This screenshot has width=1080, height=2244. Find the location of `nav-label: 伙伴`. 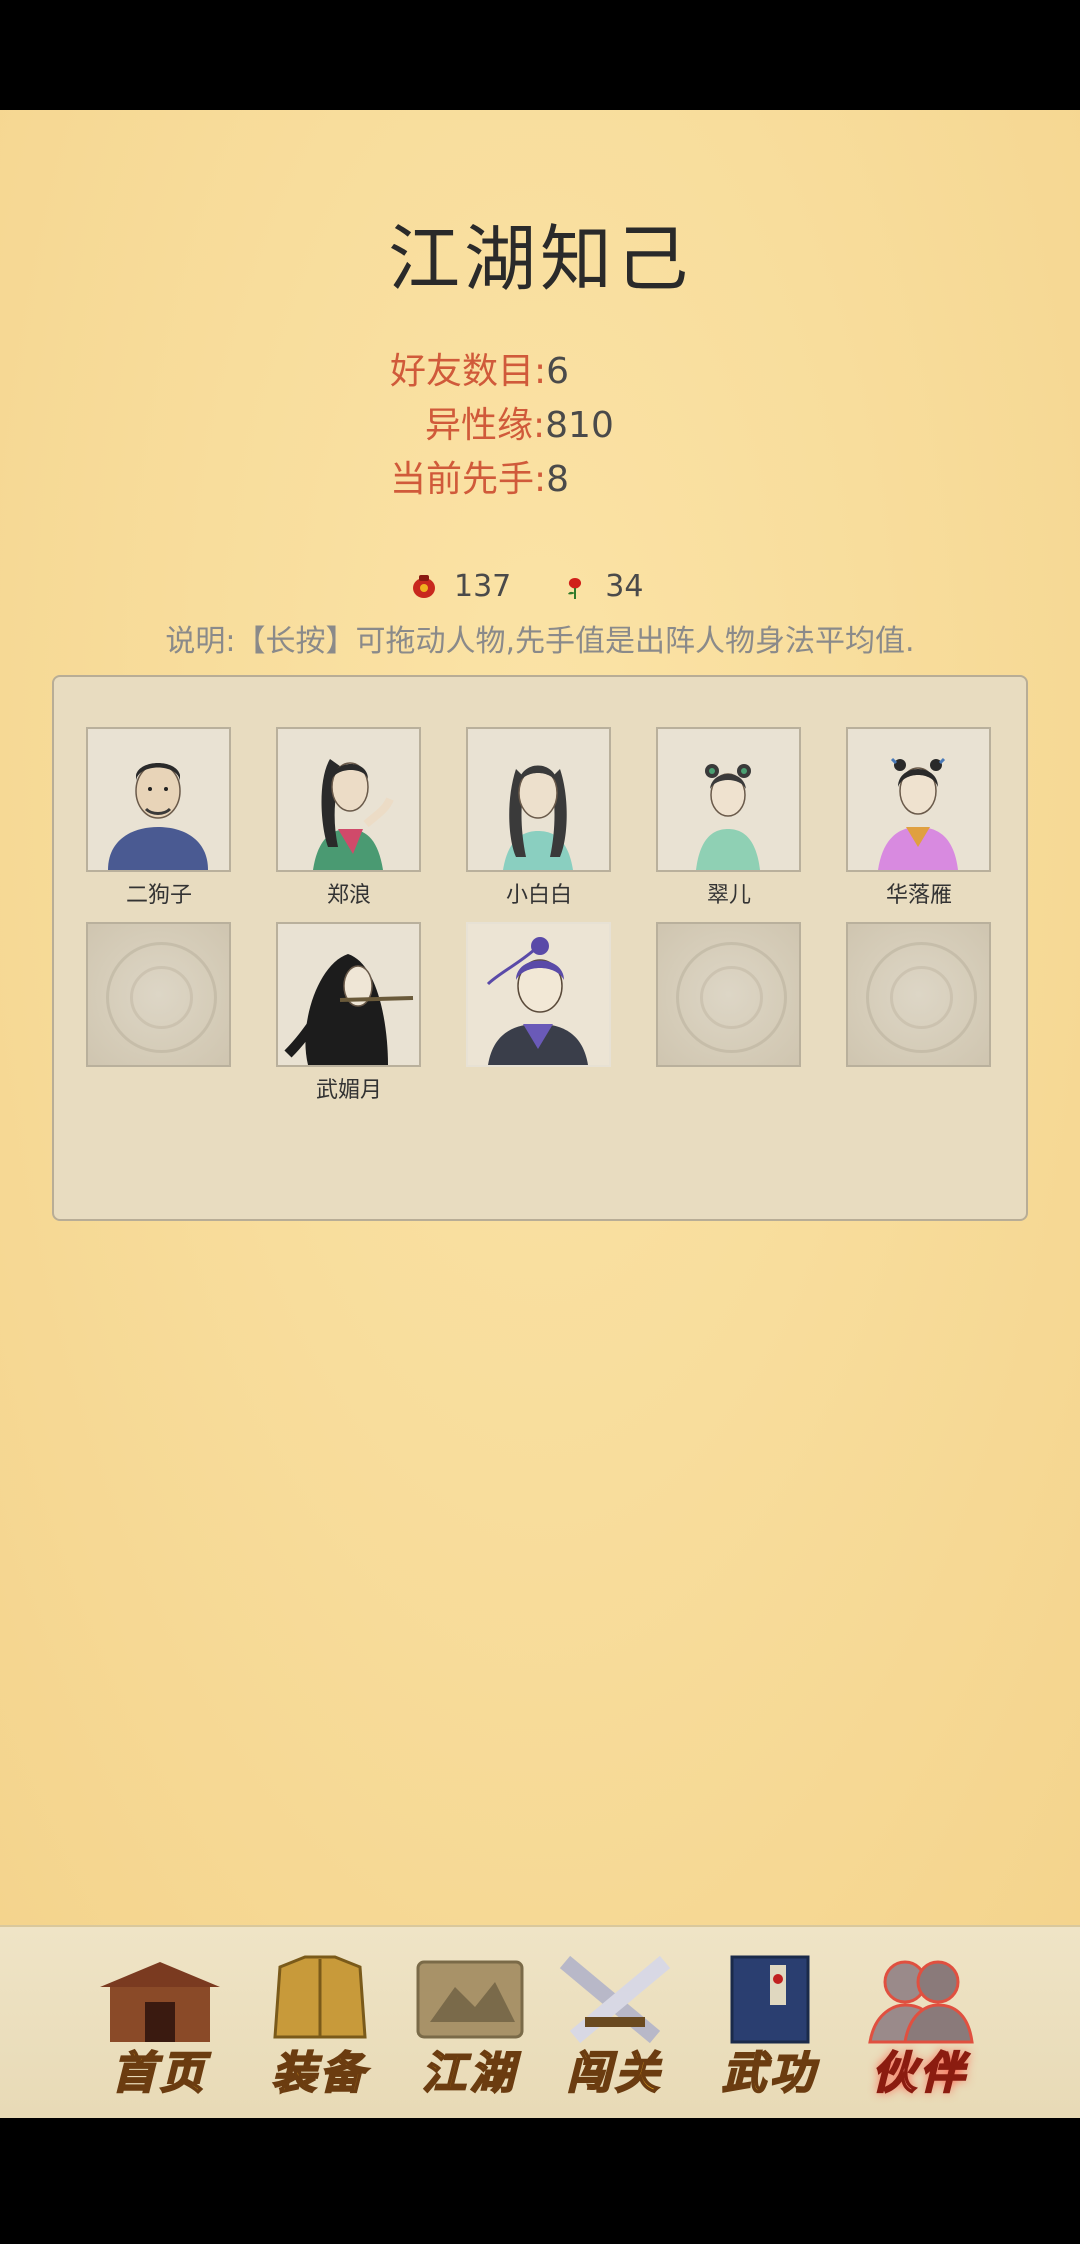

nav-label: 伙伴 is located at coordinates (919, 2073).